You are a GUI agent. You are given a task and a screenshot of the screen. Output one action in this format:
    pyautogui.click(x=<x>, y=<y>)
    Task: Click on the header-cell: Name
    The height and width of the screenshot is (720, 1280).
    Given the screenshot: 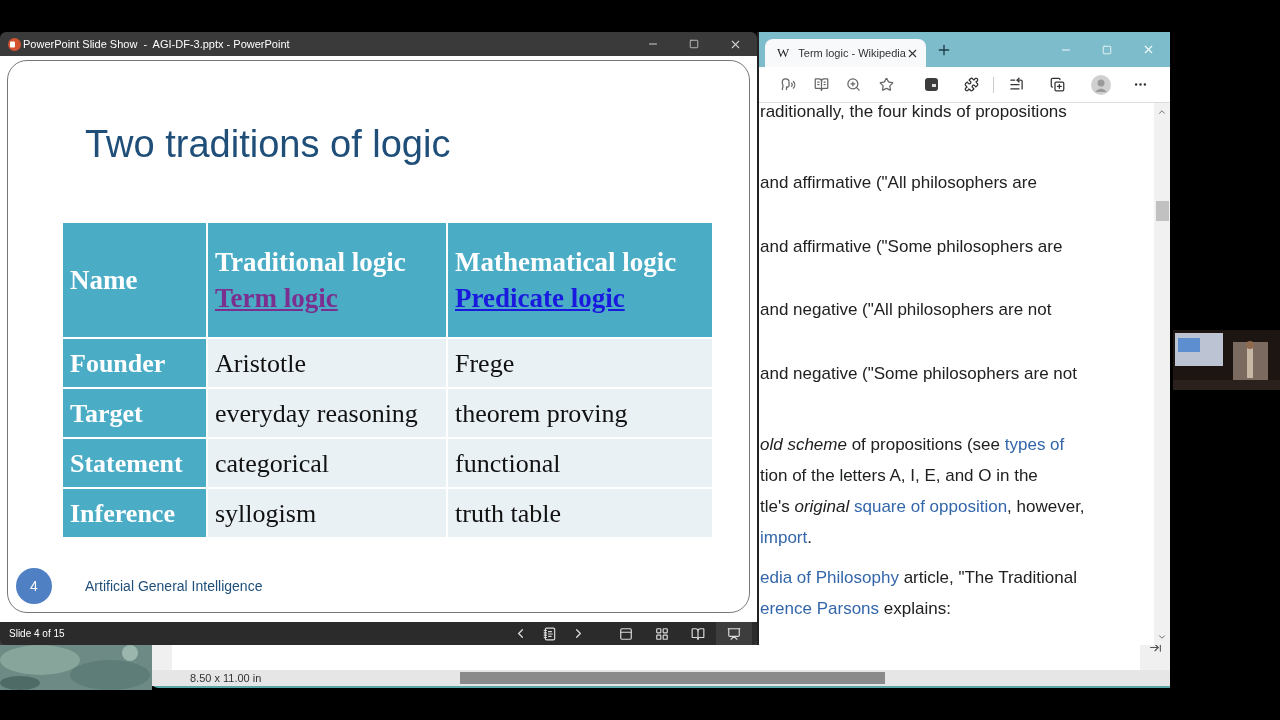 What is the action you would take?
    pyautogui.click(x=134, y=280)
    